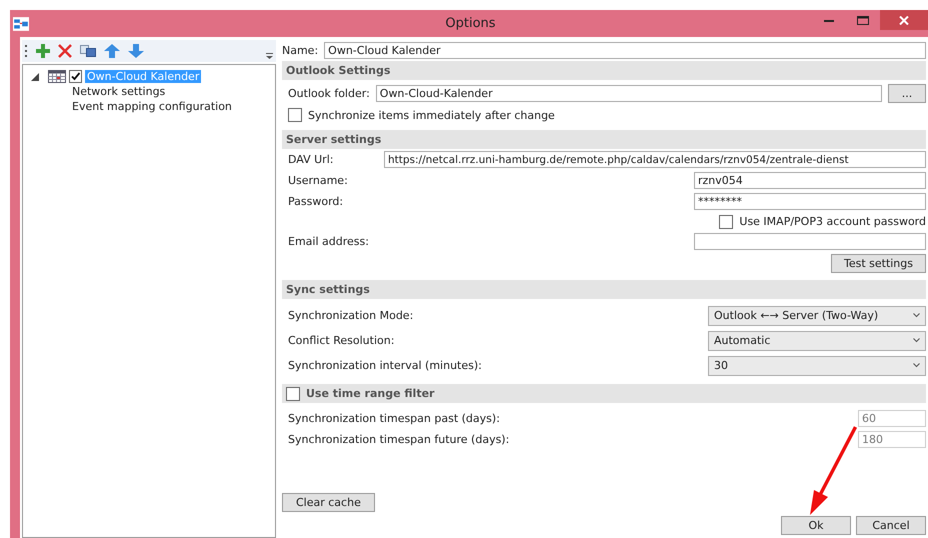  I want to click on arrow-down-icon, so click(136, 51).